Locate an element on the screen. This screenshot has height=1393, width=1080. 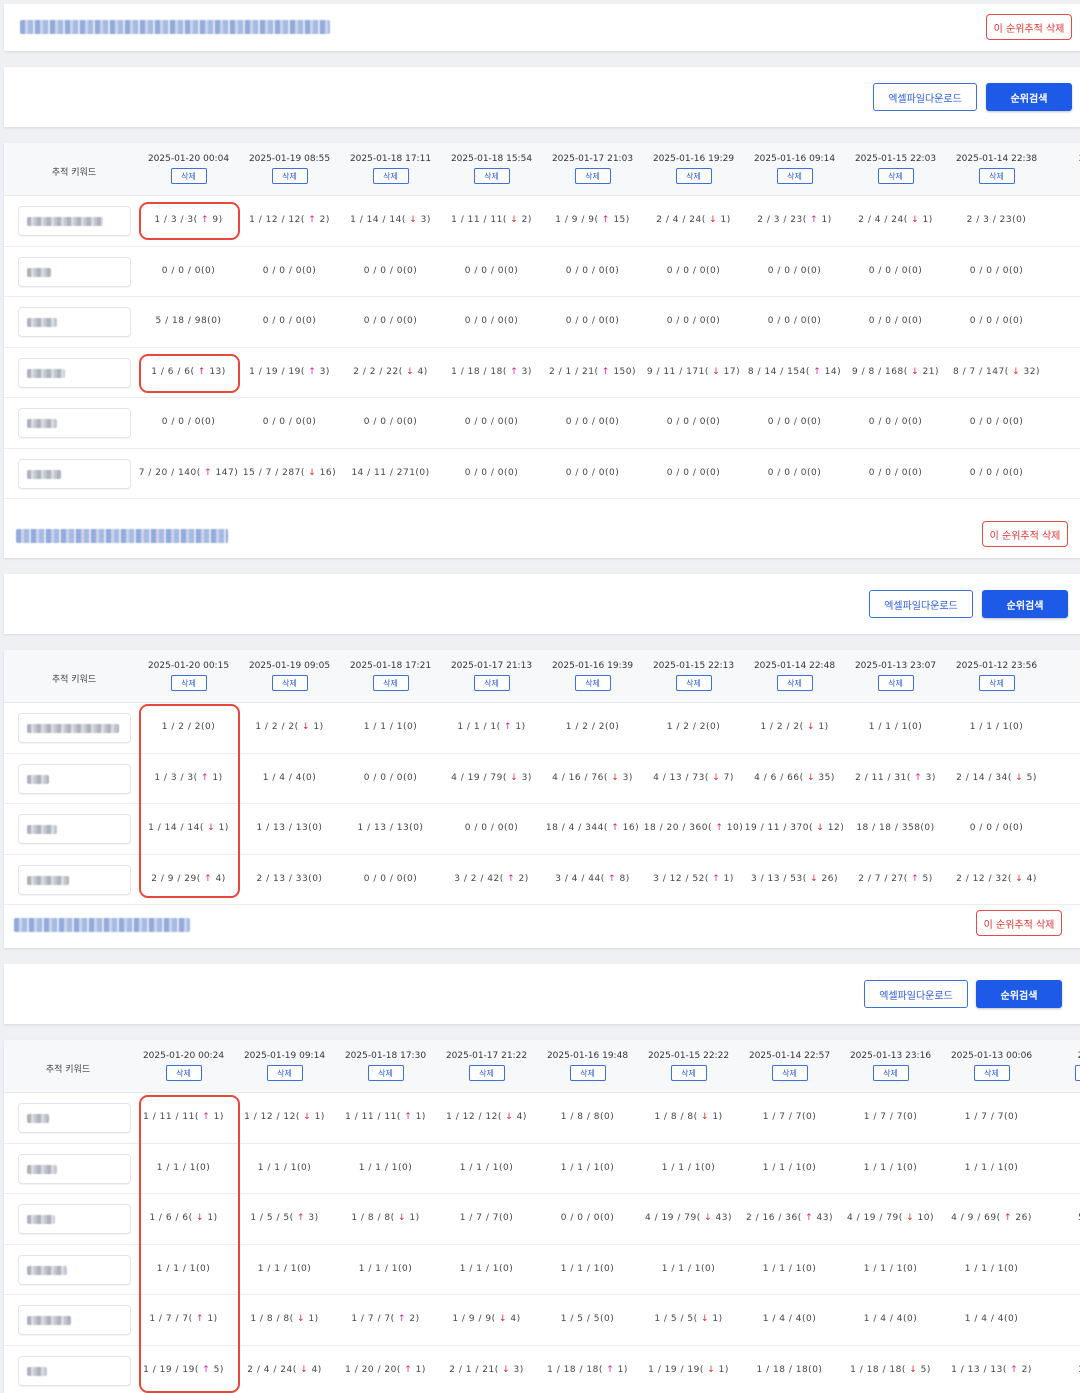
date-column-header: 2025-01-15 22:13 삭제 is located at coordinates (693, 676).